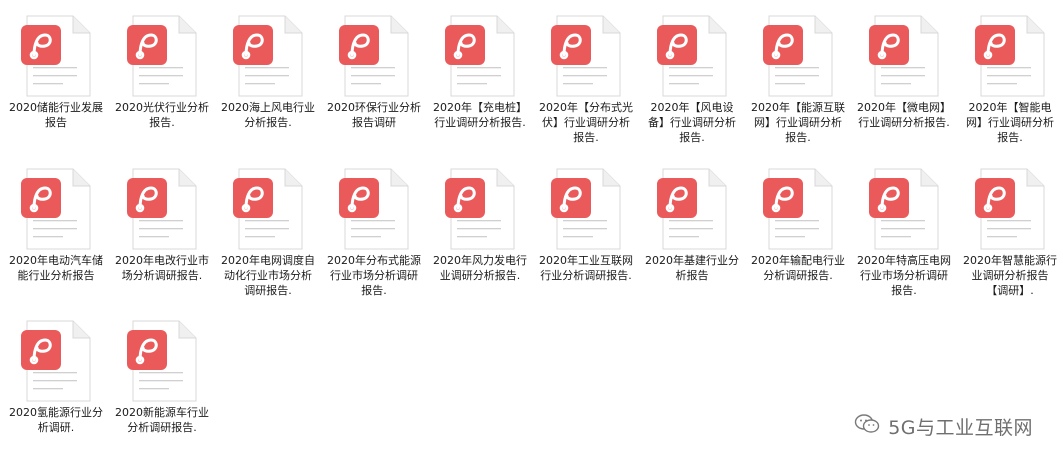  I want to click on file-item: 2020年电改行业市场分析调研报告., so click(162, 225).